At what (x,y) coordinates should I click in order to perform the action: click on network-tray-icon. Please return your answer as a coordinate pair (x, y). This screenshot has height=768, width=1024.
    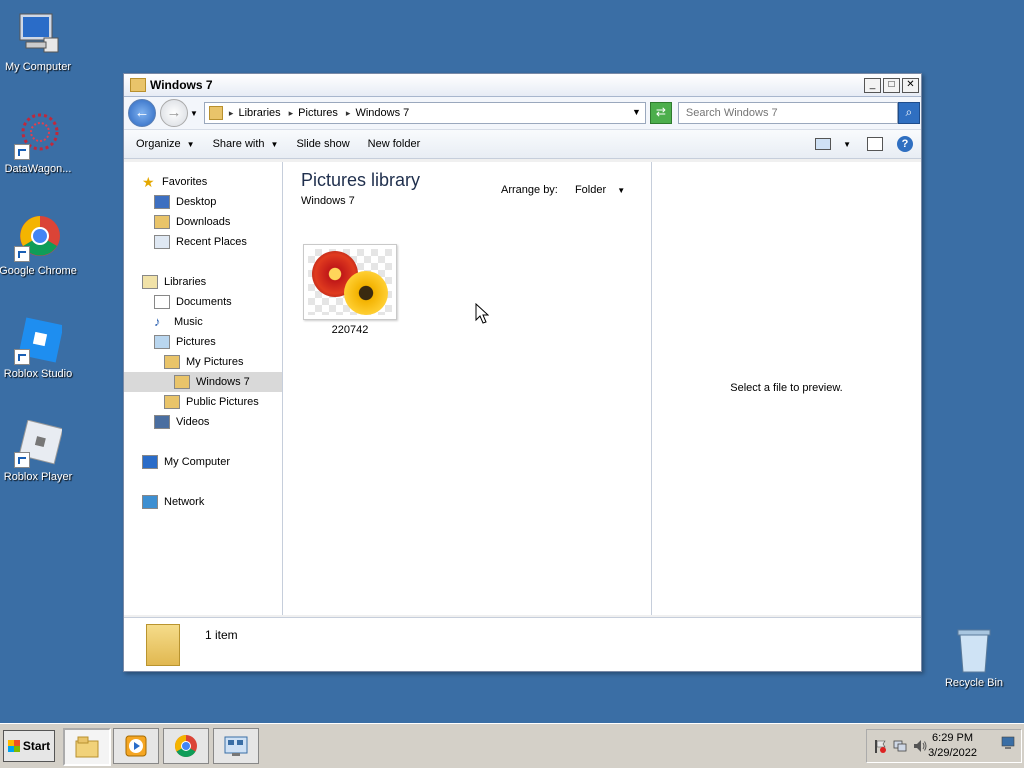
    Looking at the image, I should click on (900, 746).